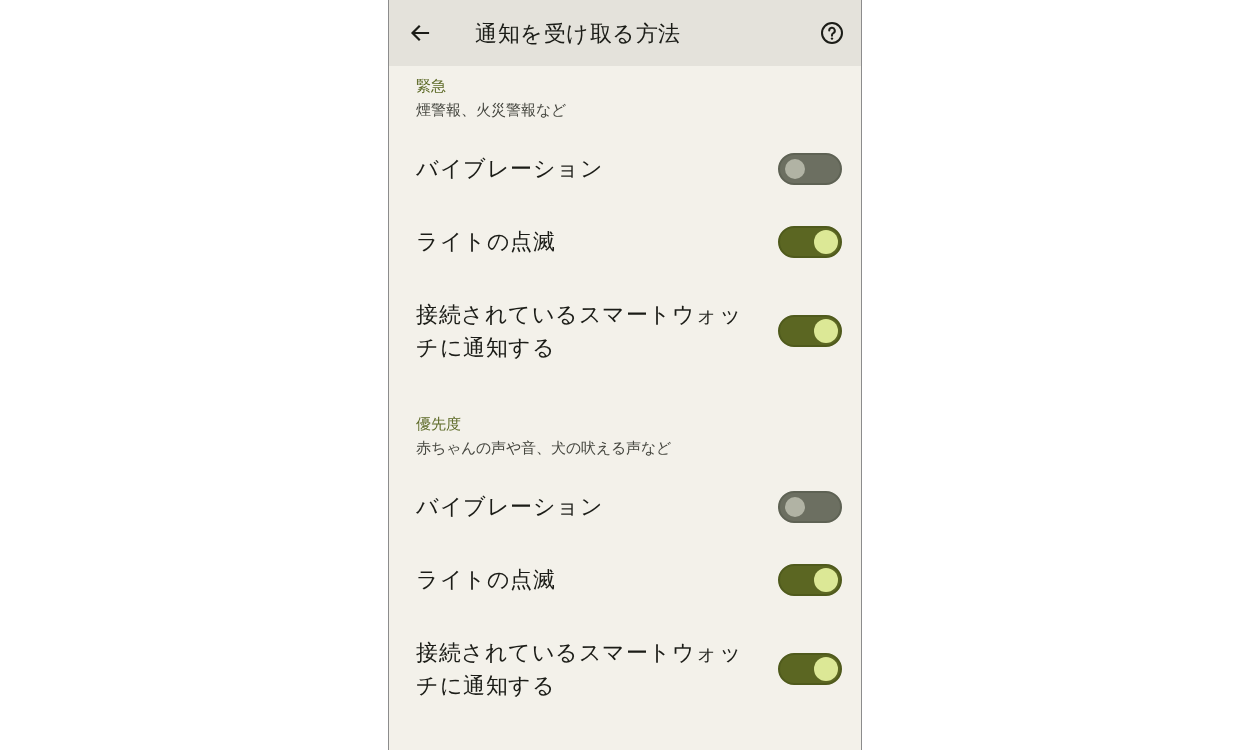  I want to click on help-button, so click(832, 33).